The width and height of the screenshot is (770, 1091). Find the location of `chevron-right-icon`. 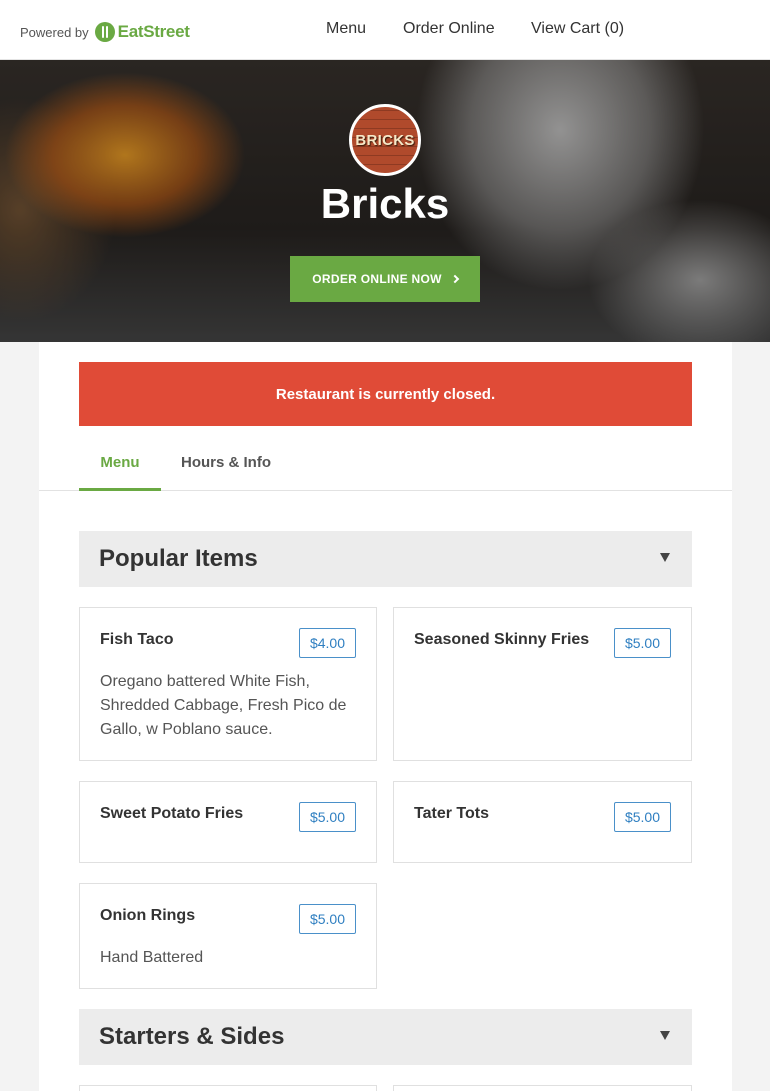

chevron-right-icon is located at coordinates (454, 279).